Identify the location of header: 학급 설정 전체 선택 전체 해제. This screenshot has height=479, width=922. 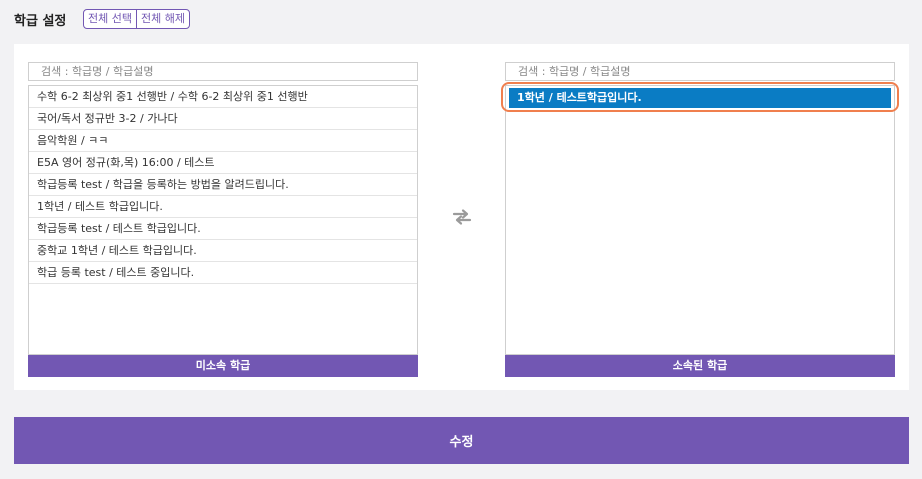
(461, 20).